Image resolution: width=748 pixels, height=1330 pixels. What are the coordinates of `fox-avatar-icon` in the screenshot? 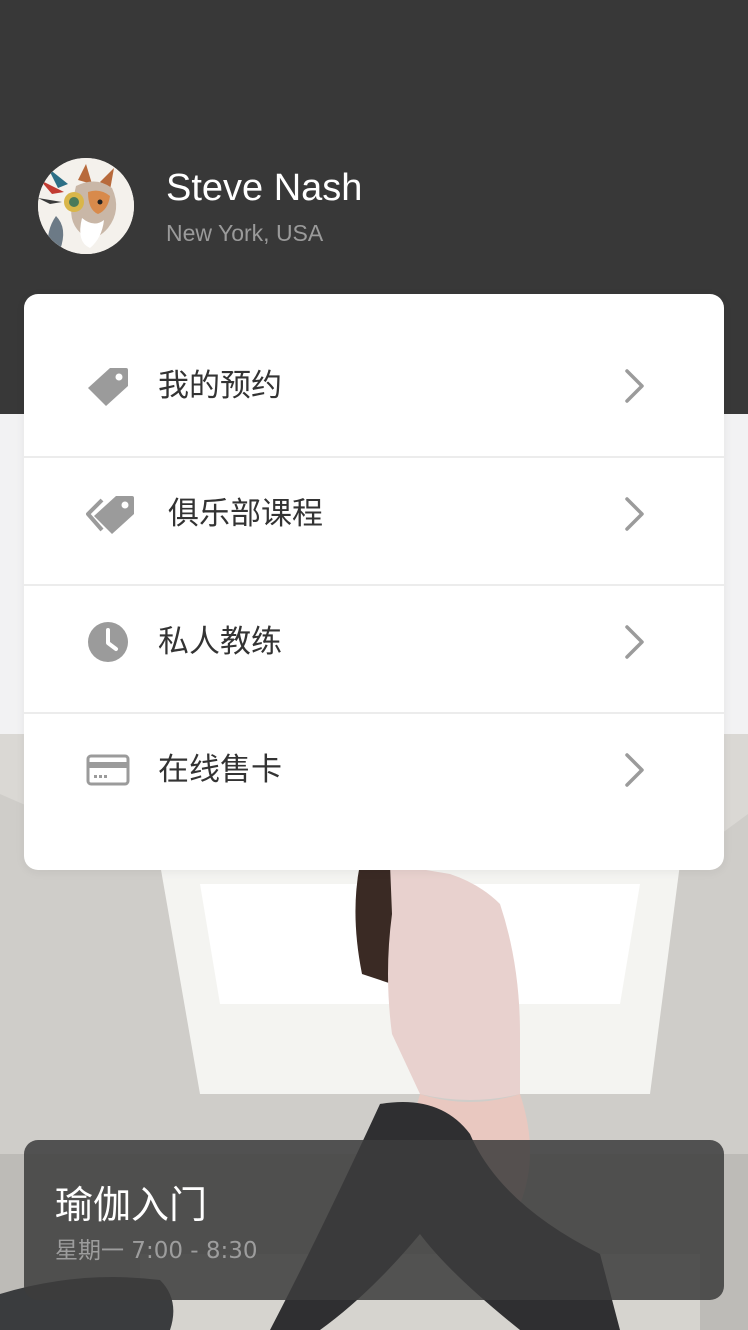 It's located at (86, 206).